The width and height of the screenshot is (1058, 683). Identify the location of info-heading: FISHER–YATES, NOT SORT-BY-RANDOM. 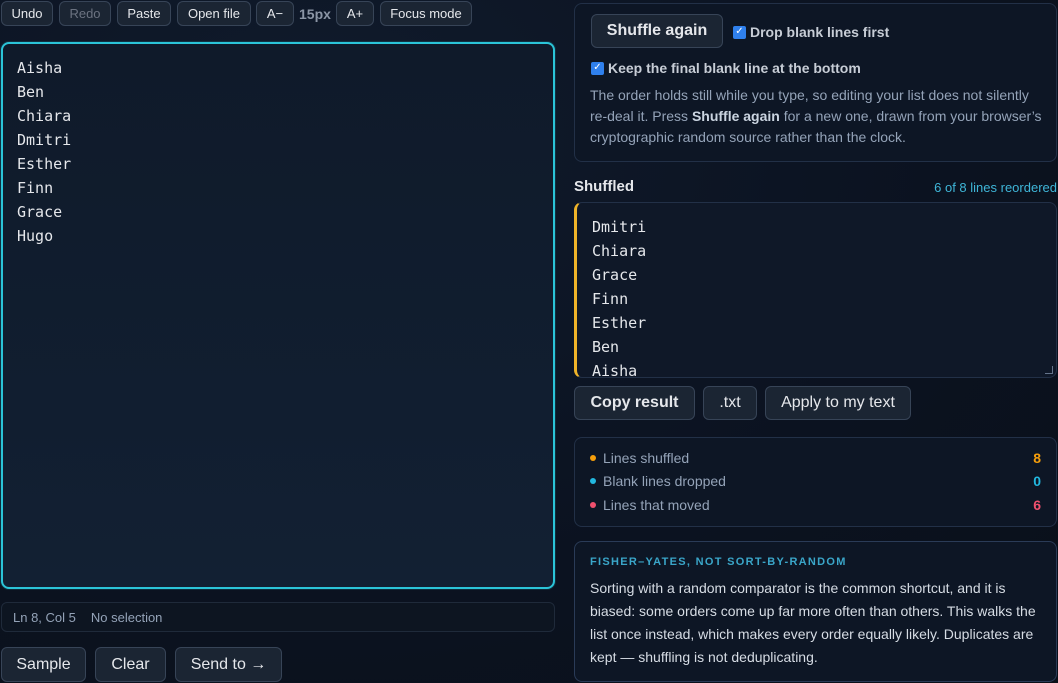
(718, 562).